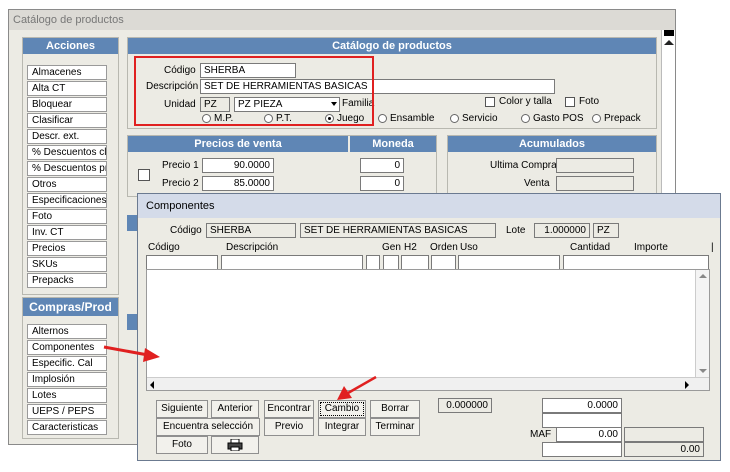  What do you see at coordinates (152, 385) in the screenshot?
I see `scroll-left-icon` at bounding box center [152, 385].